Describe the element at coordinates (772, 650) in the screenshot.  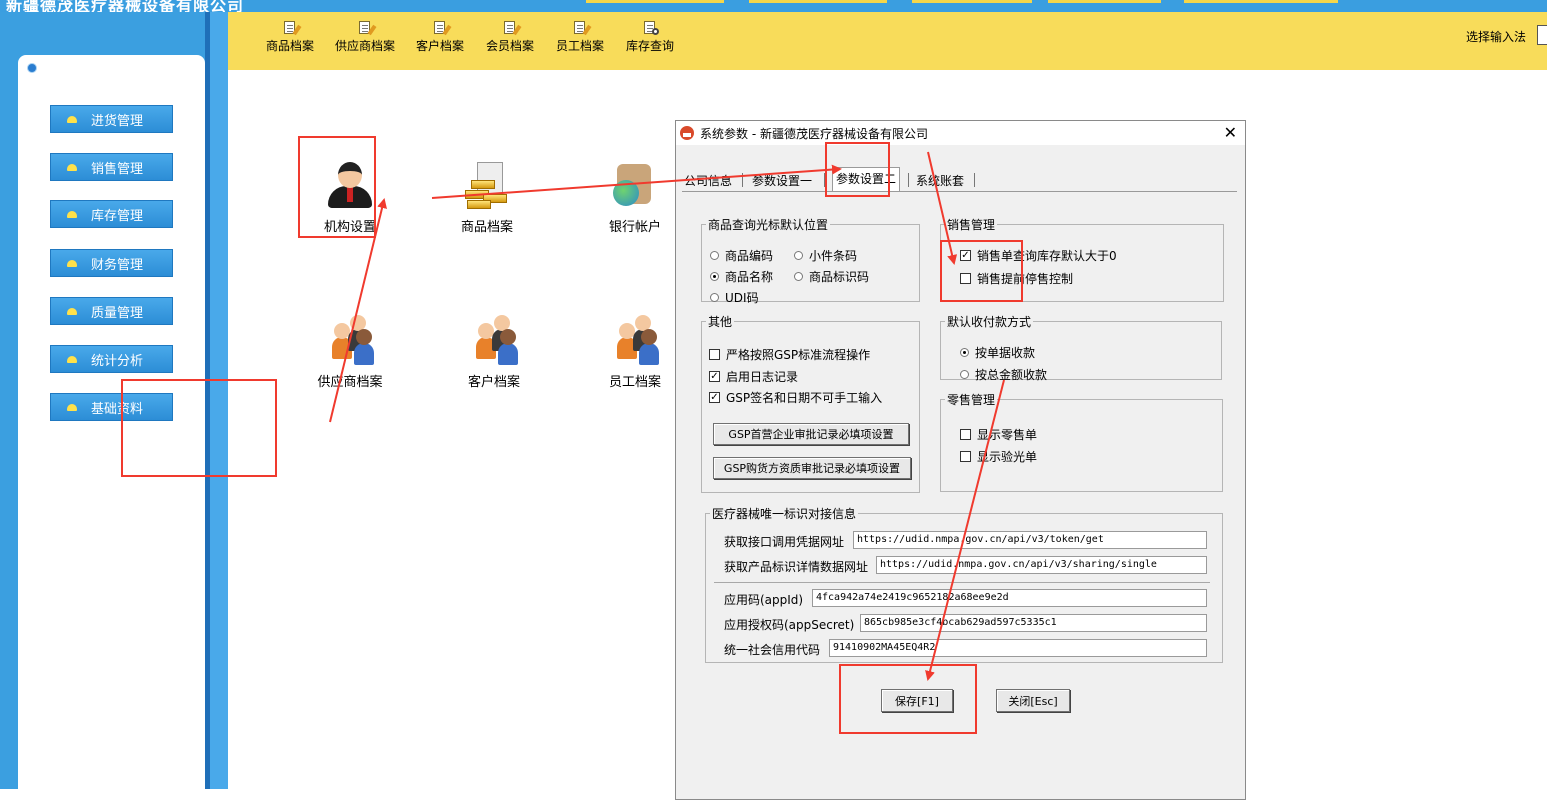
I see `field-label: 统一社会信用代码` at that location.